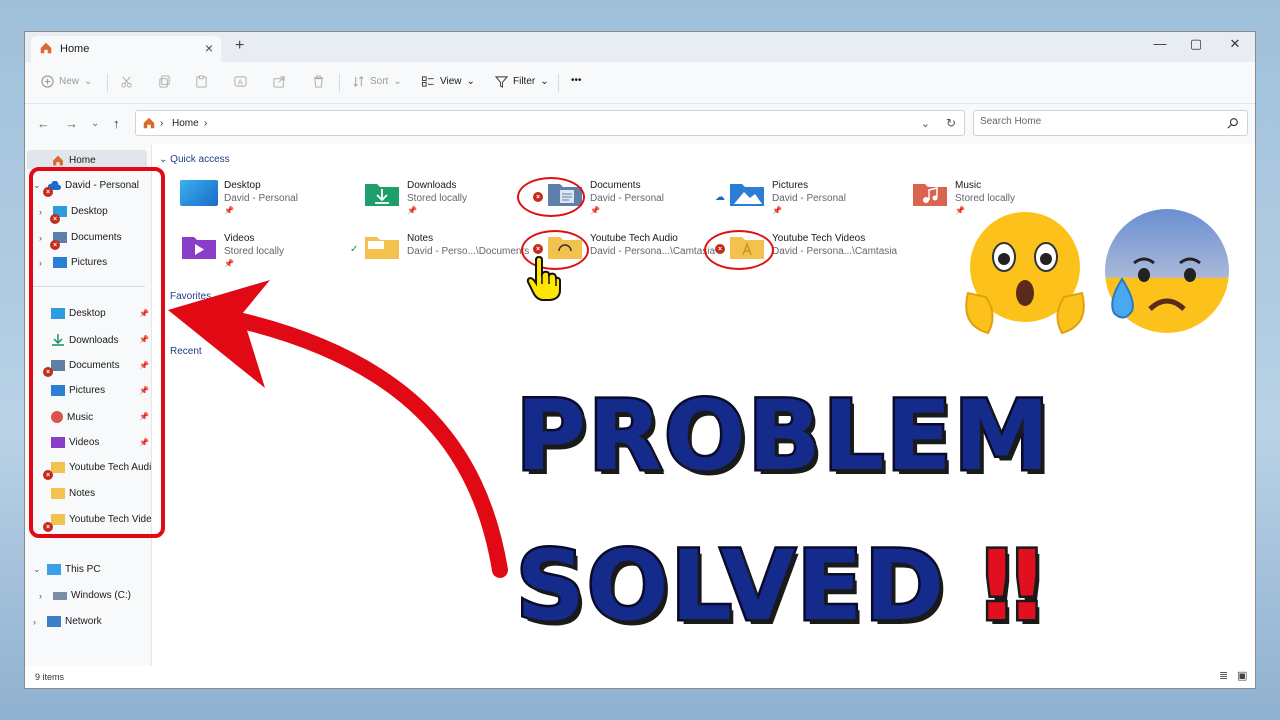  Describe the element at coordinates (1232, 123) in the screenshot. I see `search-icon` at that location.